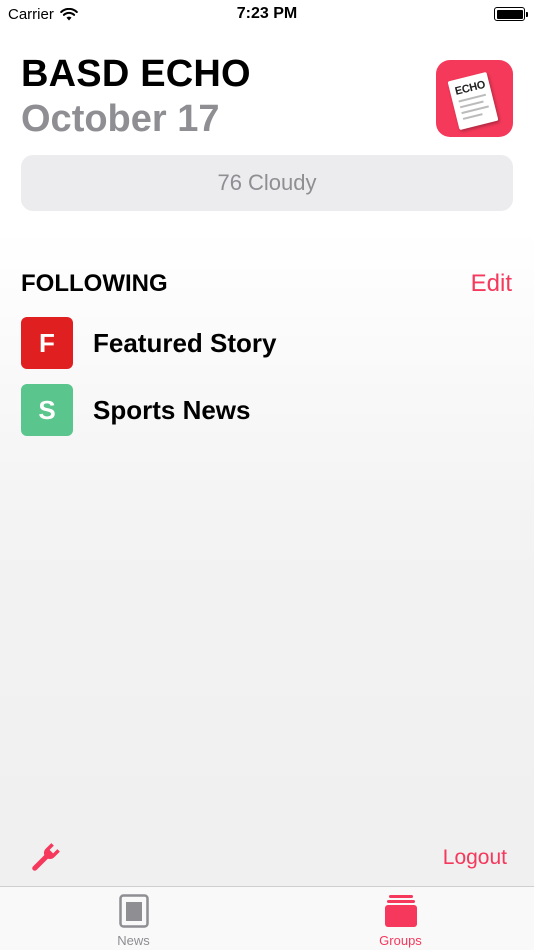 The width and height of the screenshot is (534, 950). I want to click on weather-card: 76 Cloudy, so click(267, 183).